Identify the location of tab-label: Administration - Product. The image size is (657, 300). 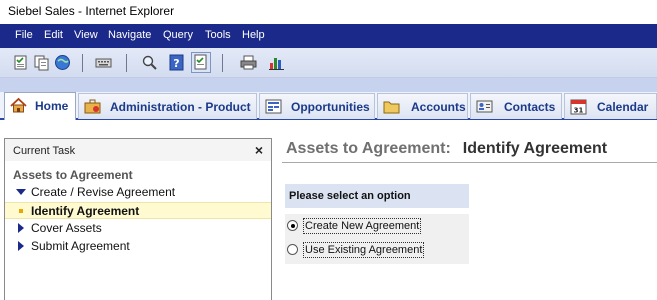
(180, 107).